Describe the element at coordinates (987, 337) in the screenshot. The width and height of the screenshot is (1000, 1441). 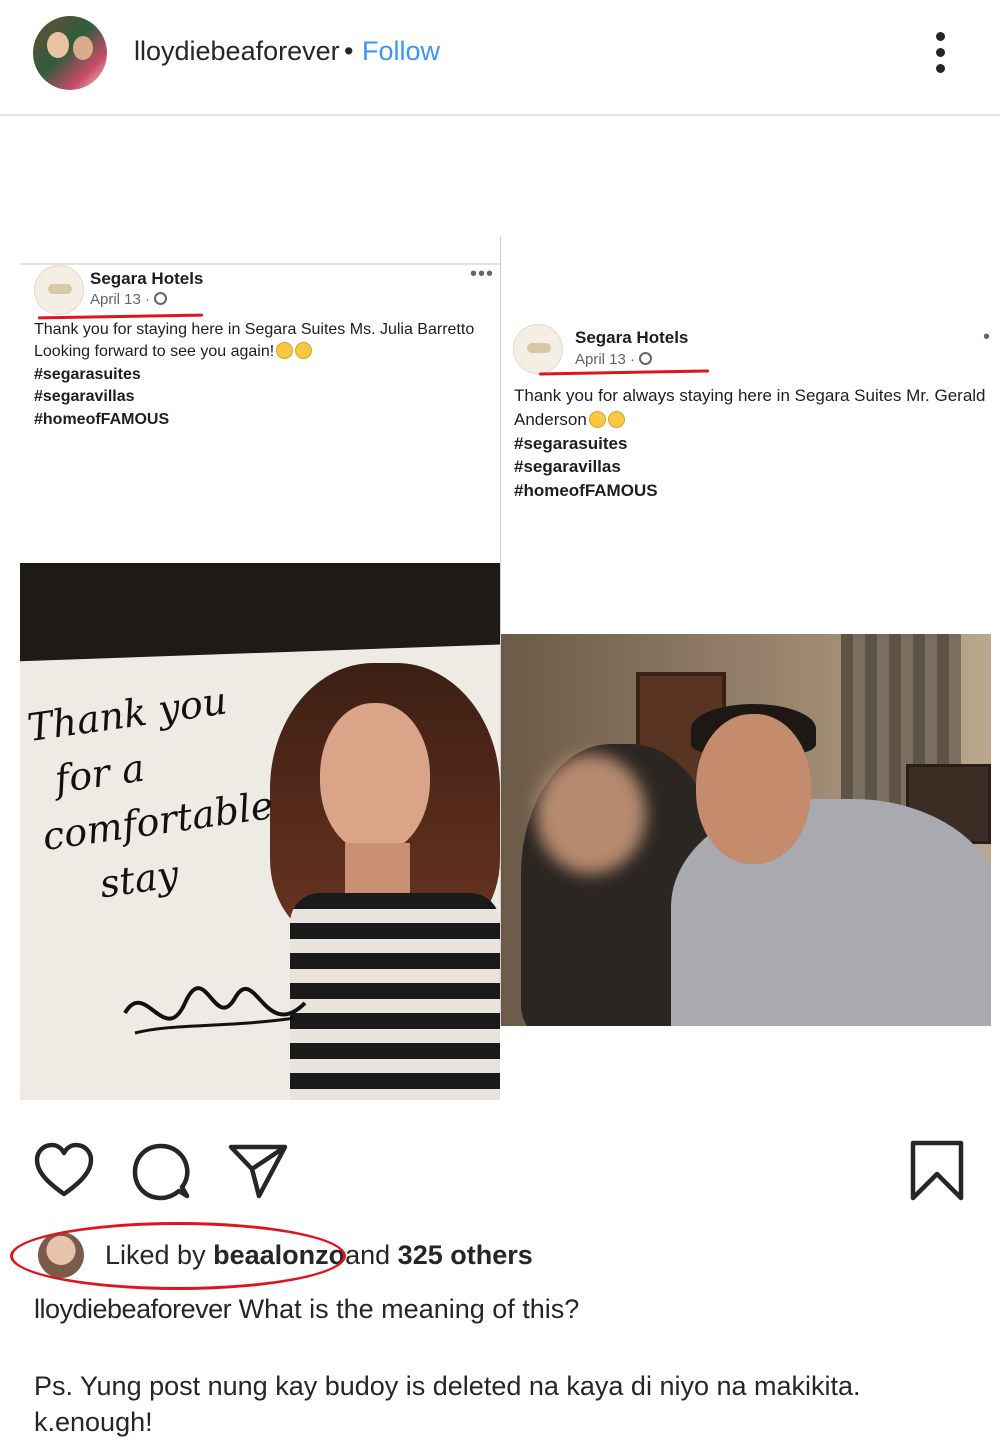
I see `fb-more-icon: •` at that location.